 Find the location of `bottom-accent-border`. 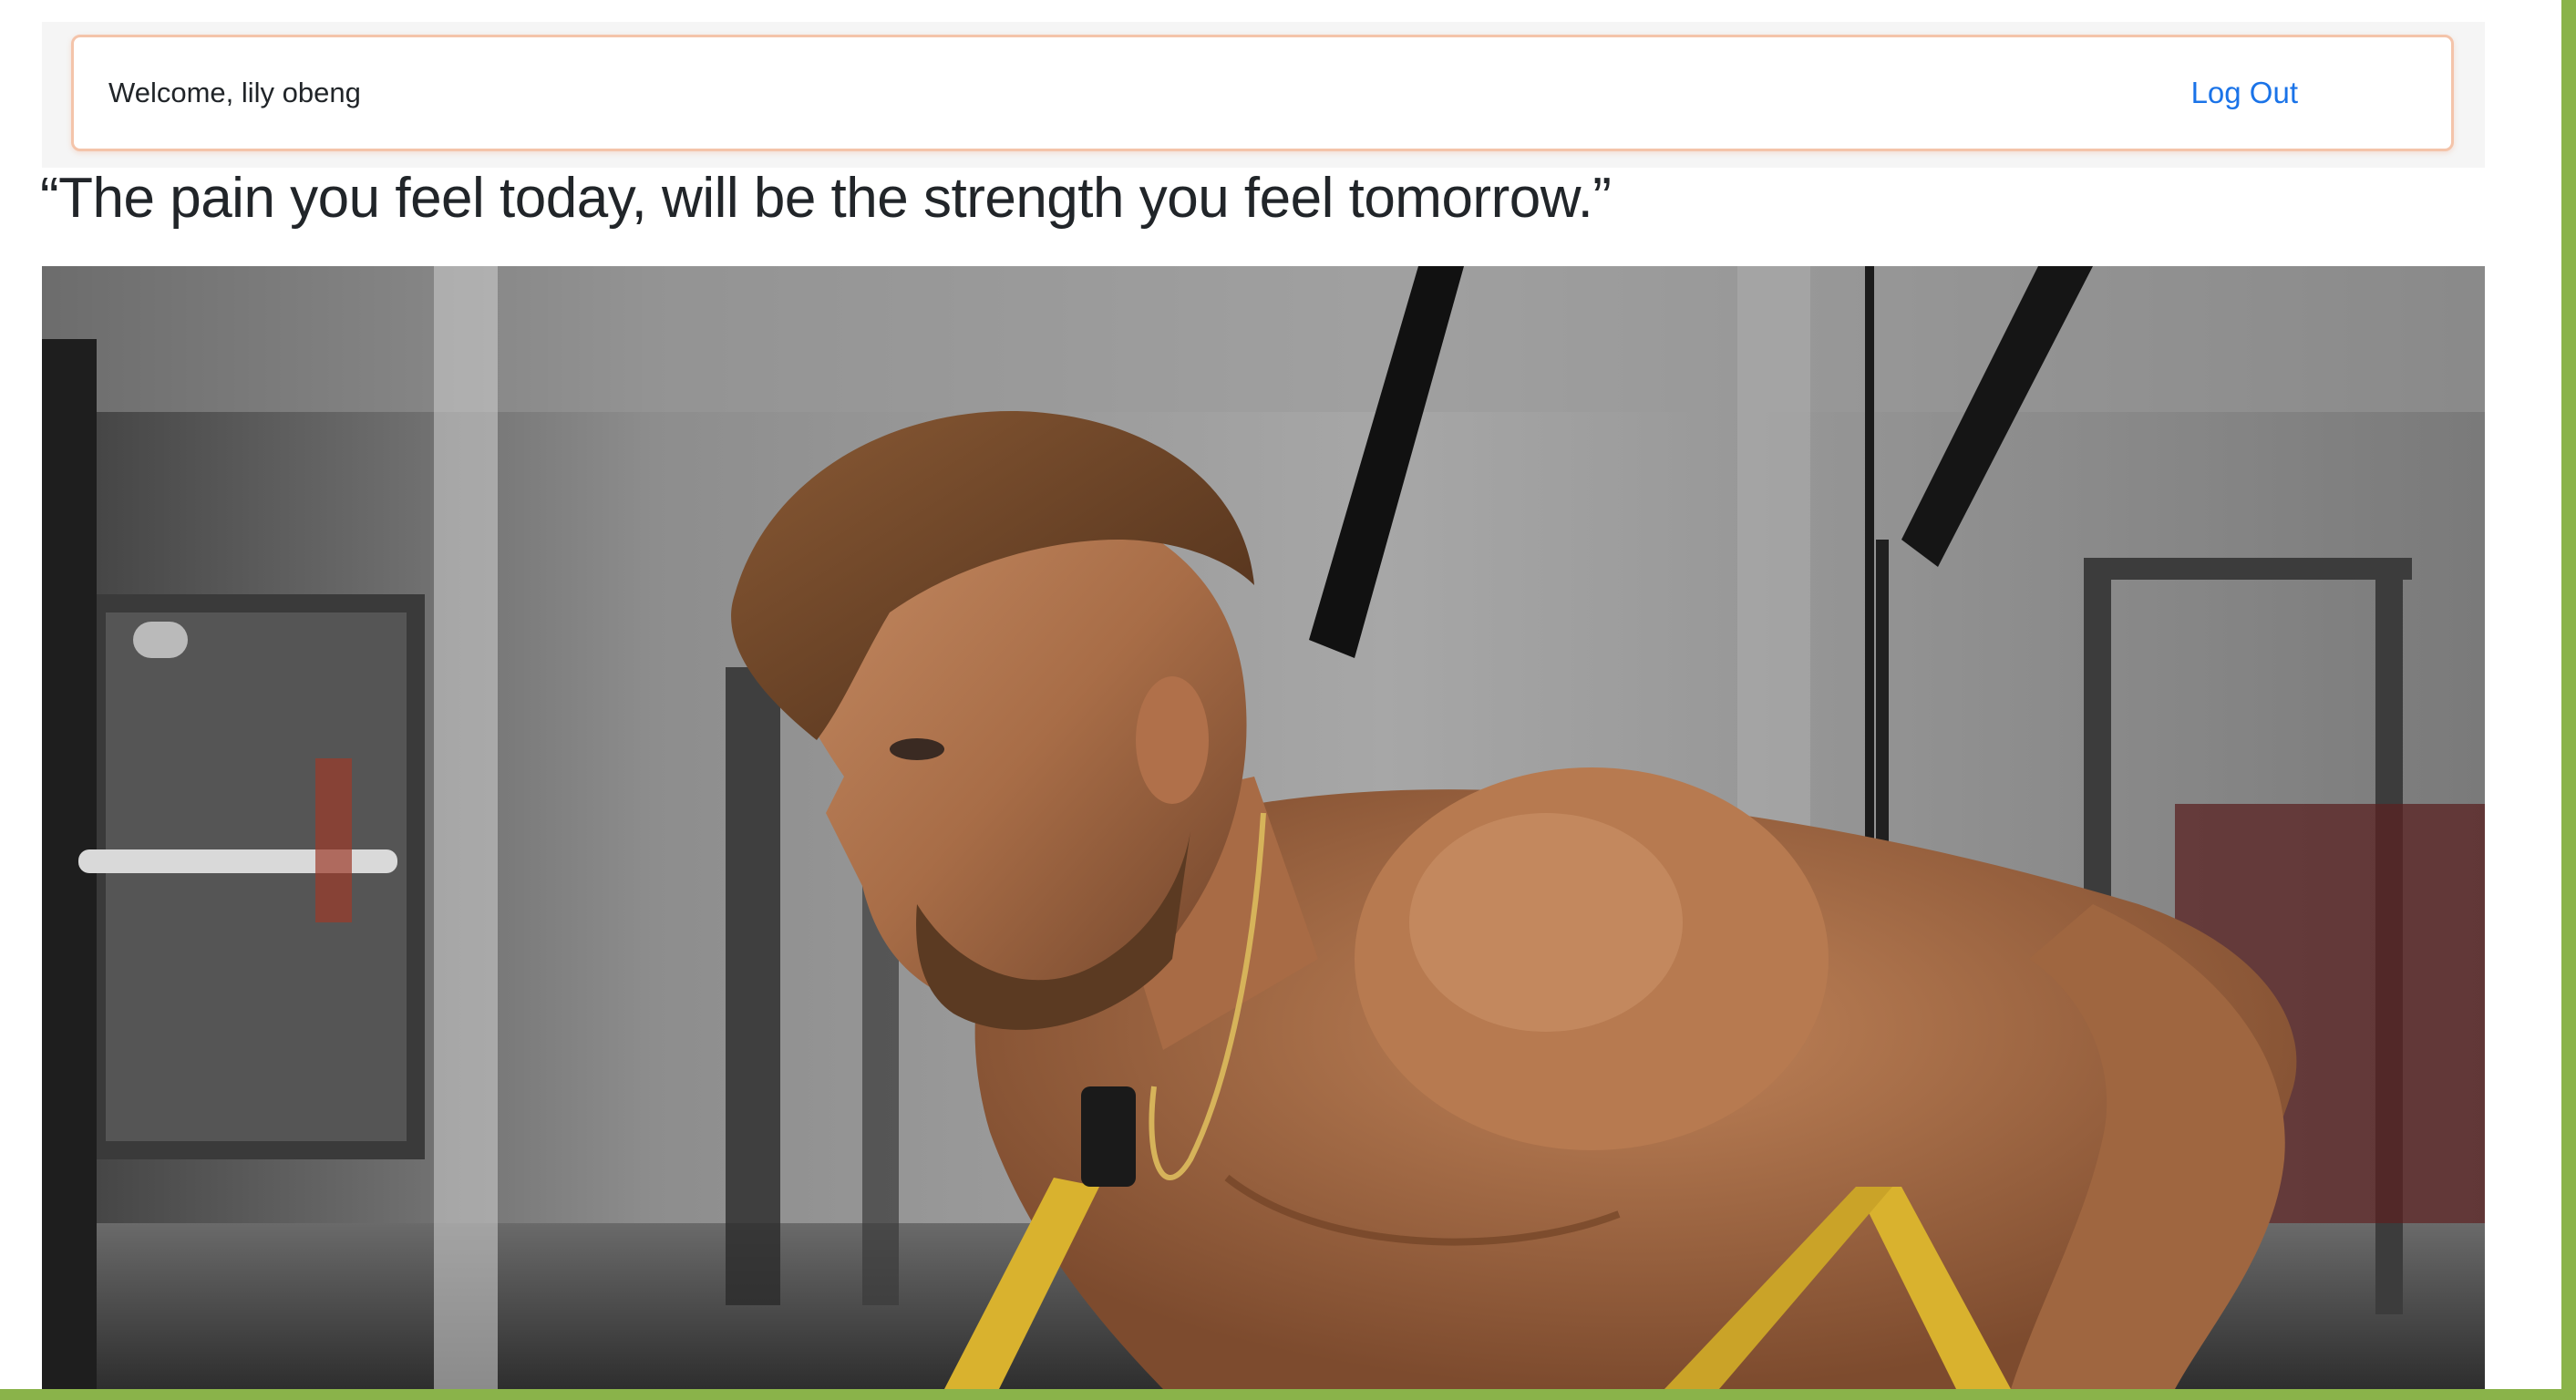

bottom-accent-border is located at coordinates (1288, 1394).